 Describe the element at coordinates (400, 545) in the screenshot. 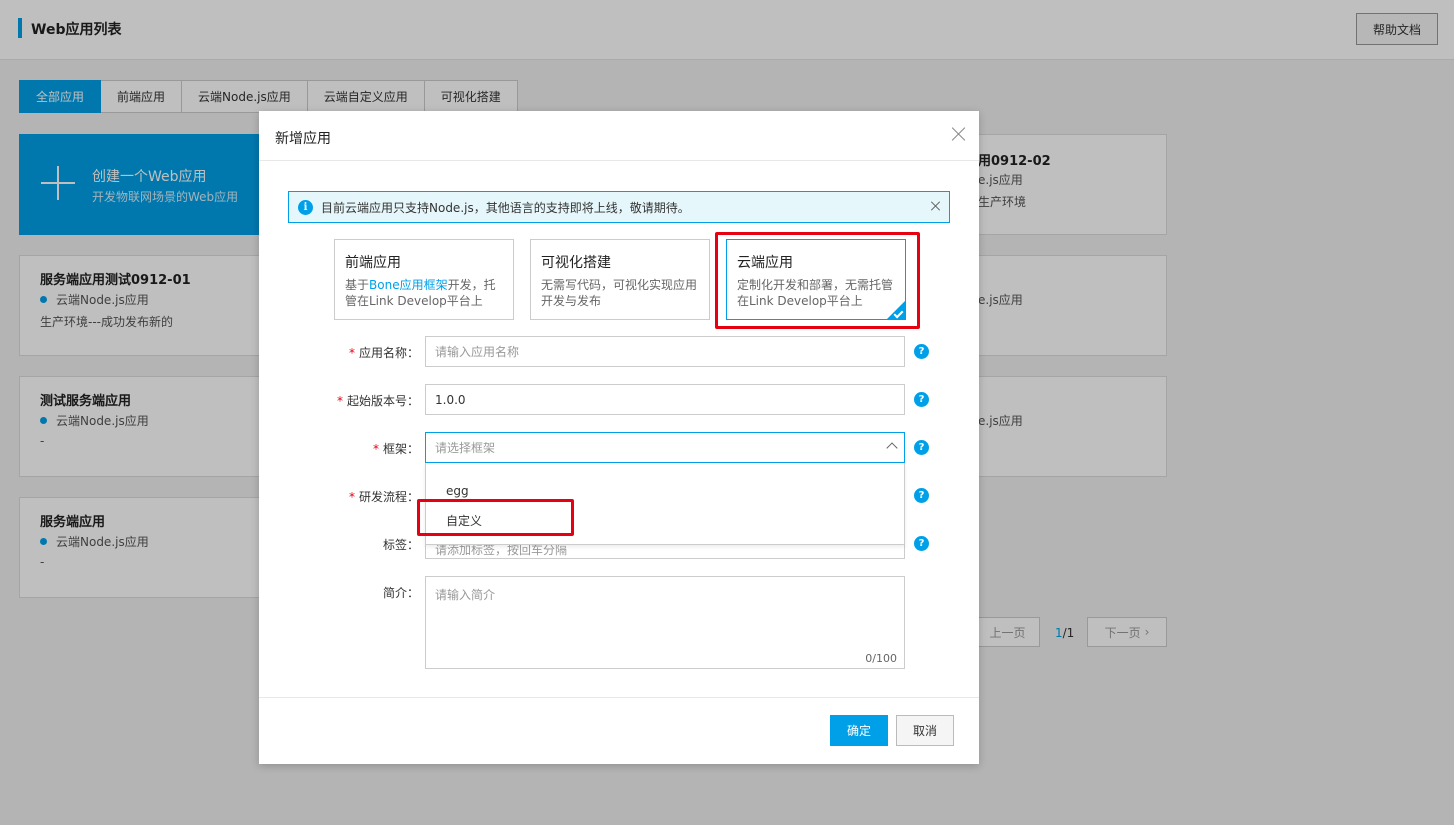

I see `tags-label: 标签：` at that location.